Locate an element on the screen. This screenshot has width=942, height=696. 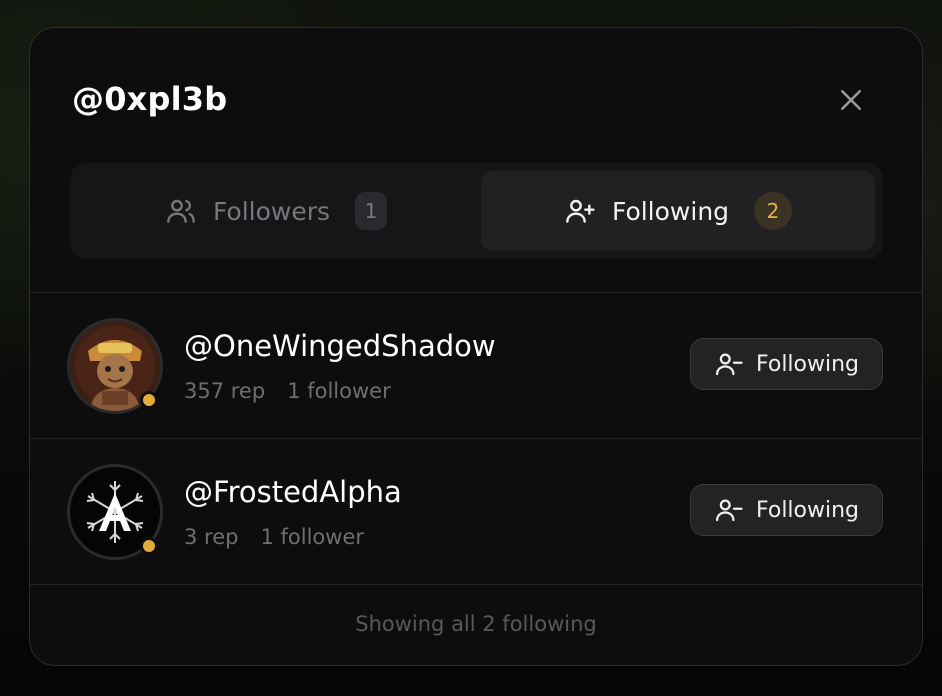
modal-title: @0xpl3b is located at coordinates (150, 99).